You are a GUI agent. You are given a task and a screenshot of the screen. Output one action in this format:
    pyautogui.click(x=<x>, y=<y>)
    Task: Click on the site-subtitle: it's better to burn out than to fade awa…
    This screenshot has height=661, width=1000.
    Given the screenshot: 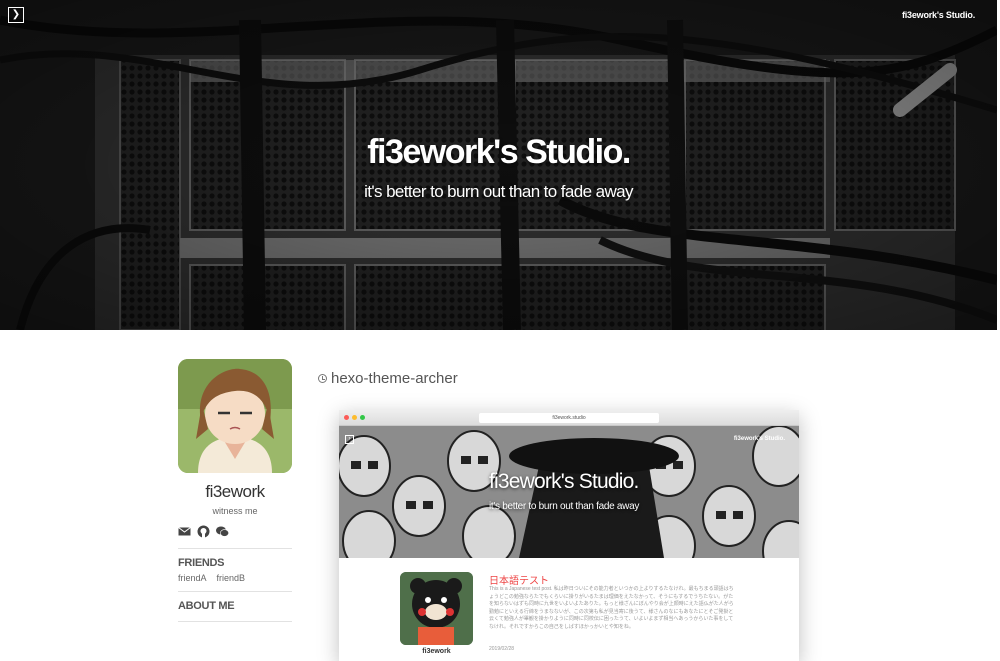 What is the action you would take?
    pyautogui.click(x=498, y=191)
    